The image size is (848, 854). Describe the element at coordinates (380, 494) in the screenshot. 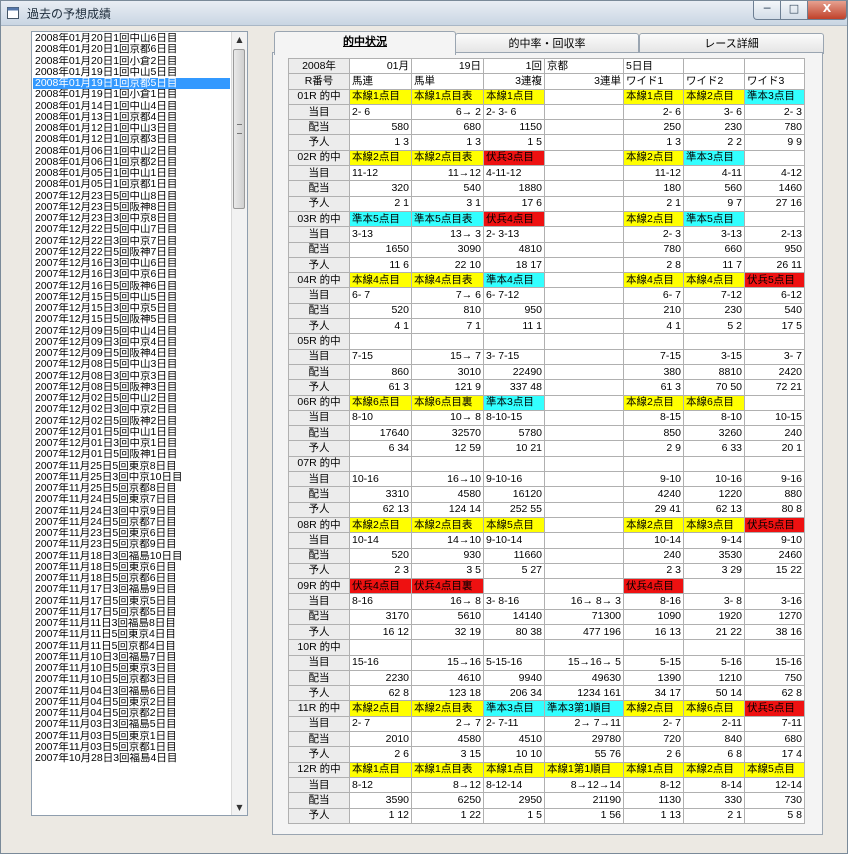

I see `haito-value-cell: 3310` at that location.